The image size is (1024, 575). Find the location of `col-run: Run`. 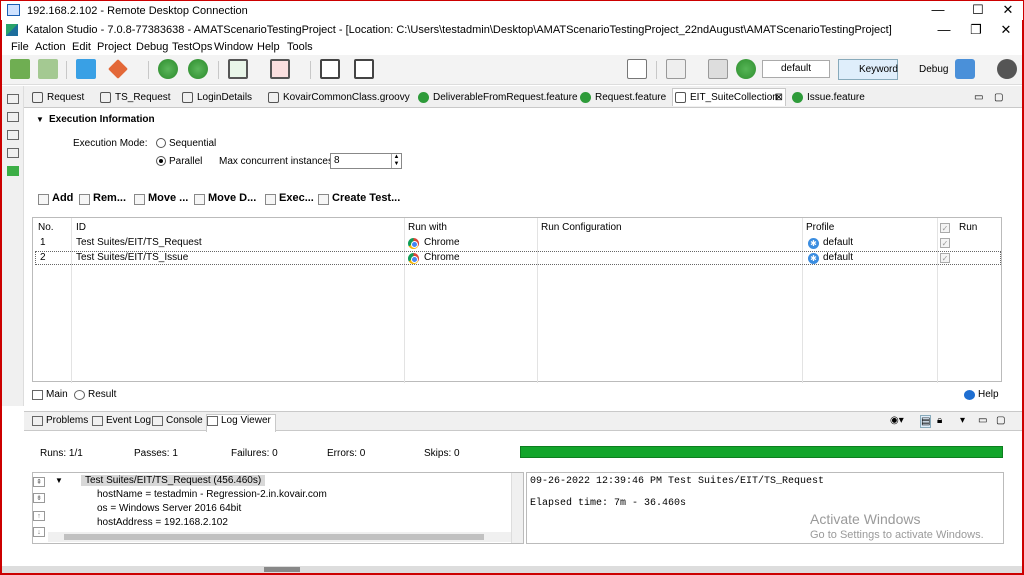

col-run: Run is located at coordinates (968, 227).